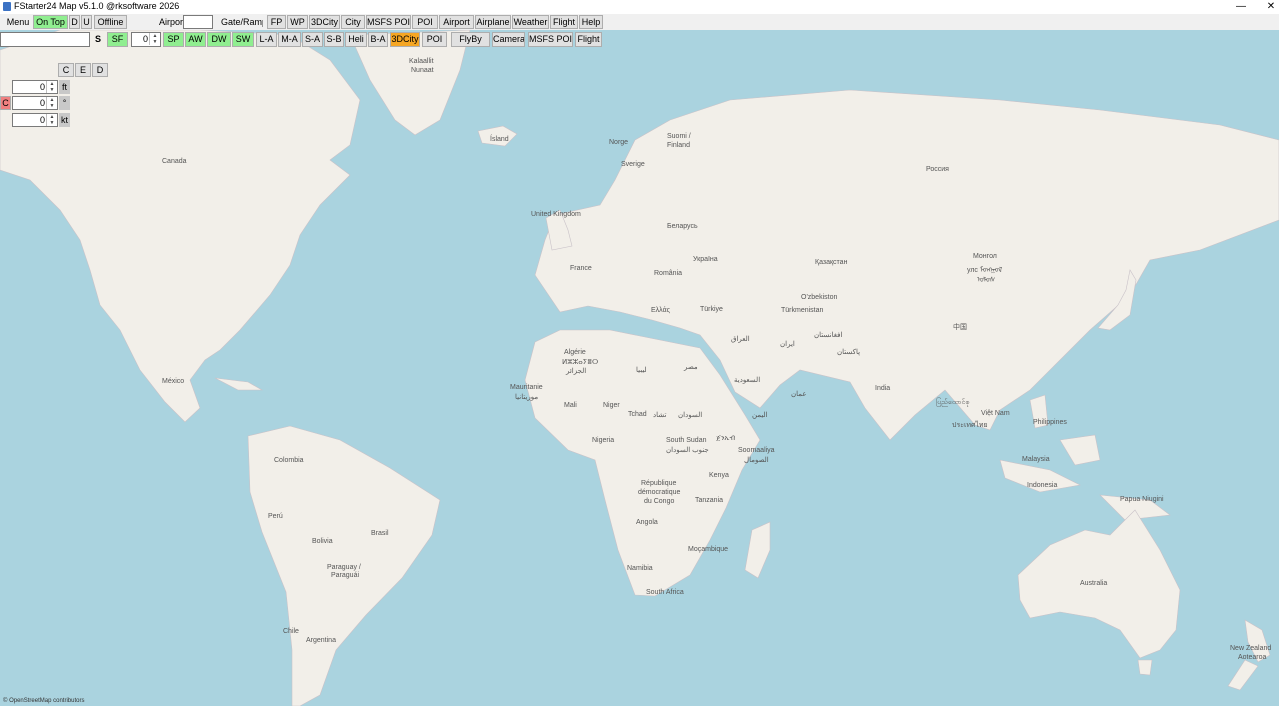 The width and height of the screenshot is (1279, 706). What do you see at coordinates (321, 640) in the screenshot?
I see `map-label: Argentina` at bounding box center [321, 640].